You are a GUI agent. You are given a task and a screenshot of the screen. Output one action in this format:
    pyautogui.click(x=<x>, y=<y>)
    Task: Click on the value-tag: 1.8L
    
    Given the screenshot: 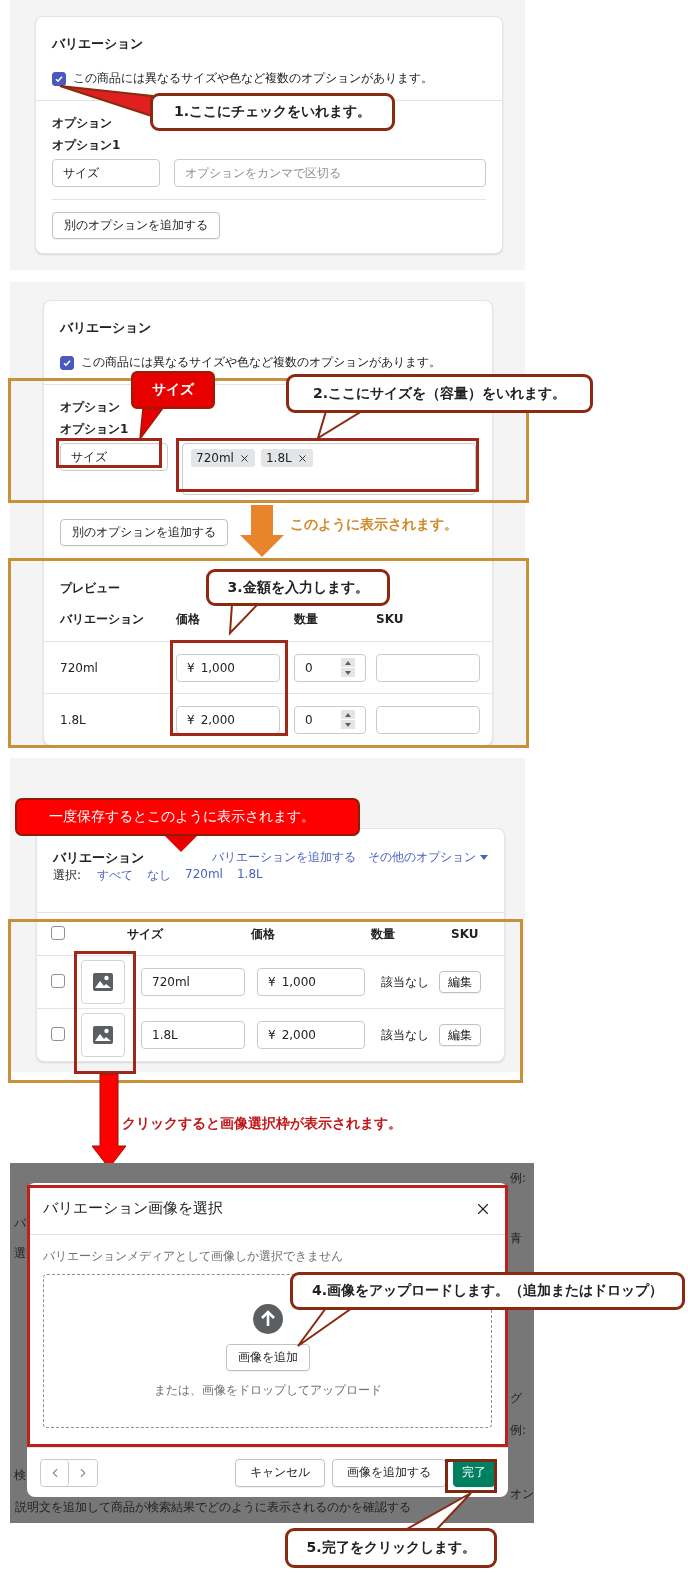 What is the action you would take?
    pyautogui.click(x=286, y=458)
    